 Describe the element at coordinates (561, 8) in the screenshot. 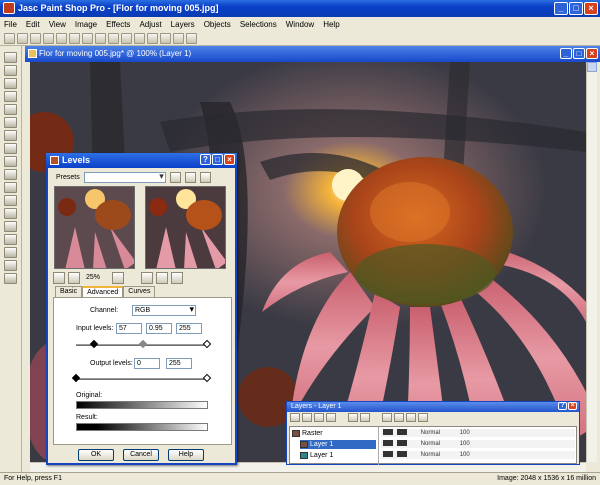

I see `minimize-button: _` at that location.